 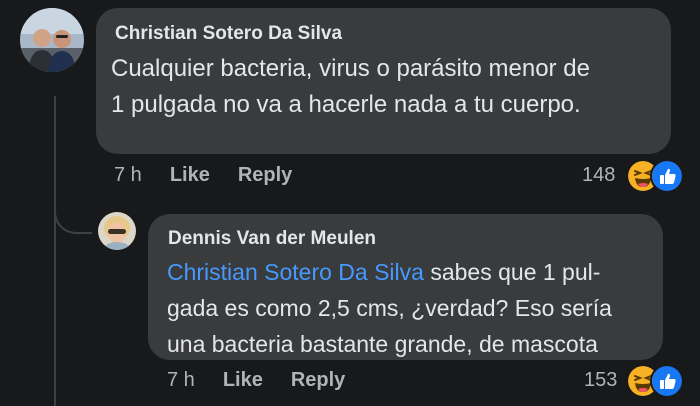 What do you see at coordinates (52, 40) in the screenshot?
I see `avatar-christian` at bounding box center [52, 40].